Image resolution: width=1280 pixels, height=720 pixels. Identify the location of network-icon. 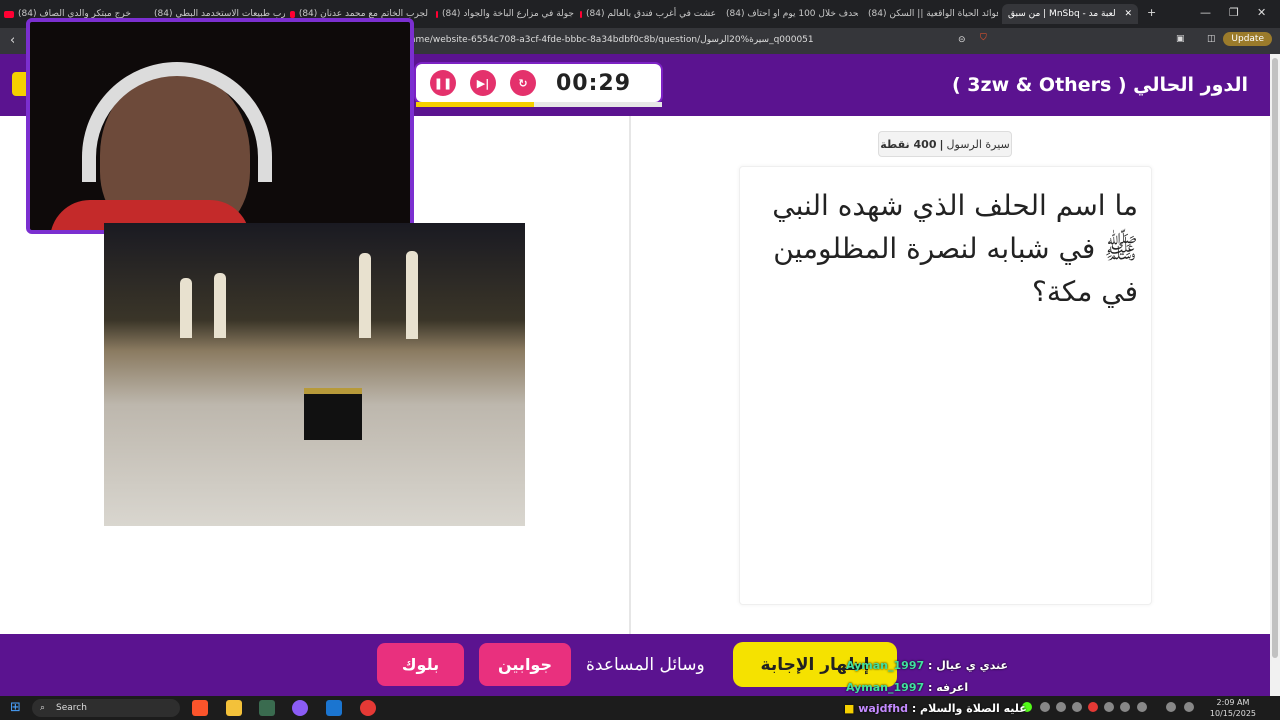
(1142, 707).